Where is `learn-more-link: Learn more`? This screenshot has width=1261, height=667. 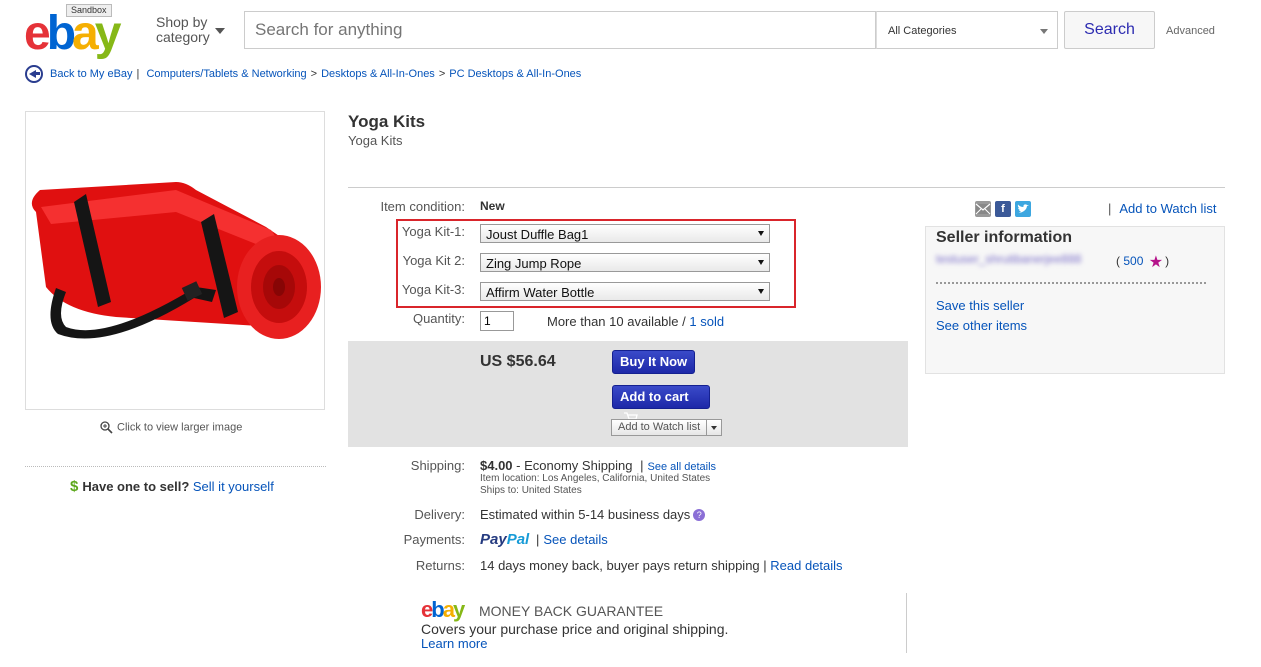 learn-more-link: Learn more is located at coordinates (454, 643).